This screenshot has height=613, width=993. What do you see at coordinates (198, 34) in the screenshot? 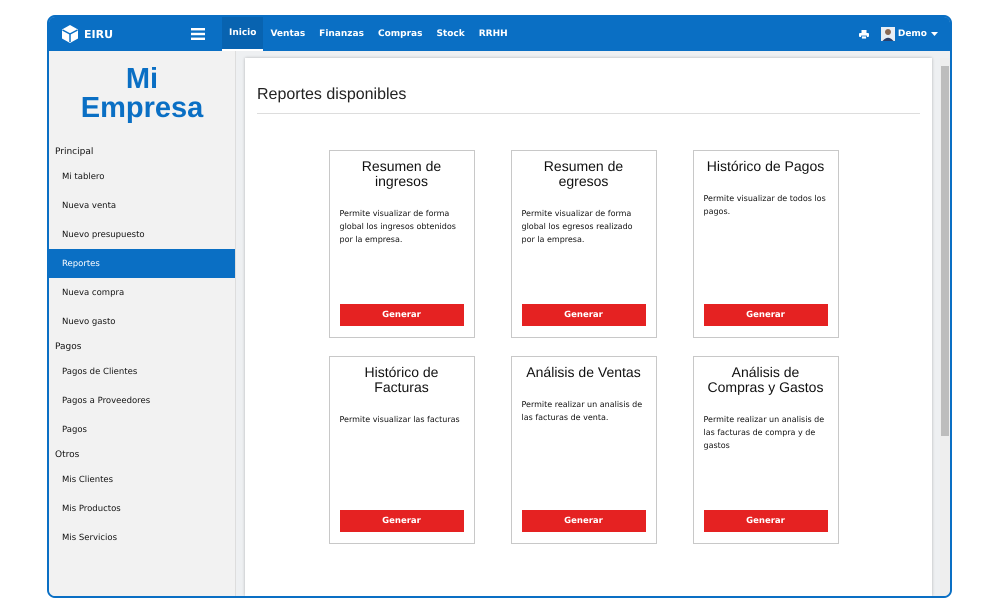
I see `menu-icon` at bounding box center [198, 34].